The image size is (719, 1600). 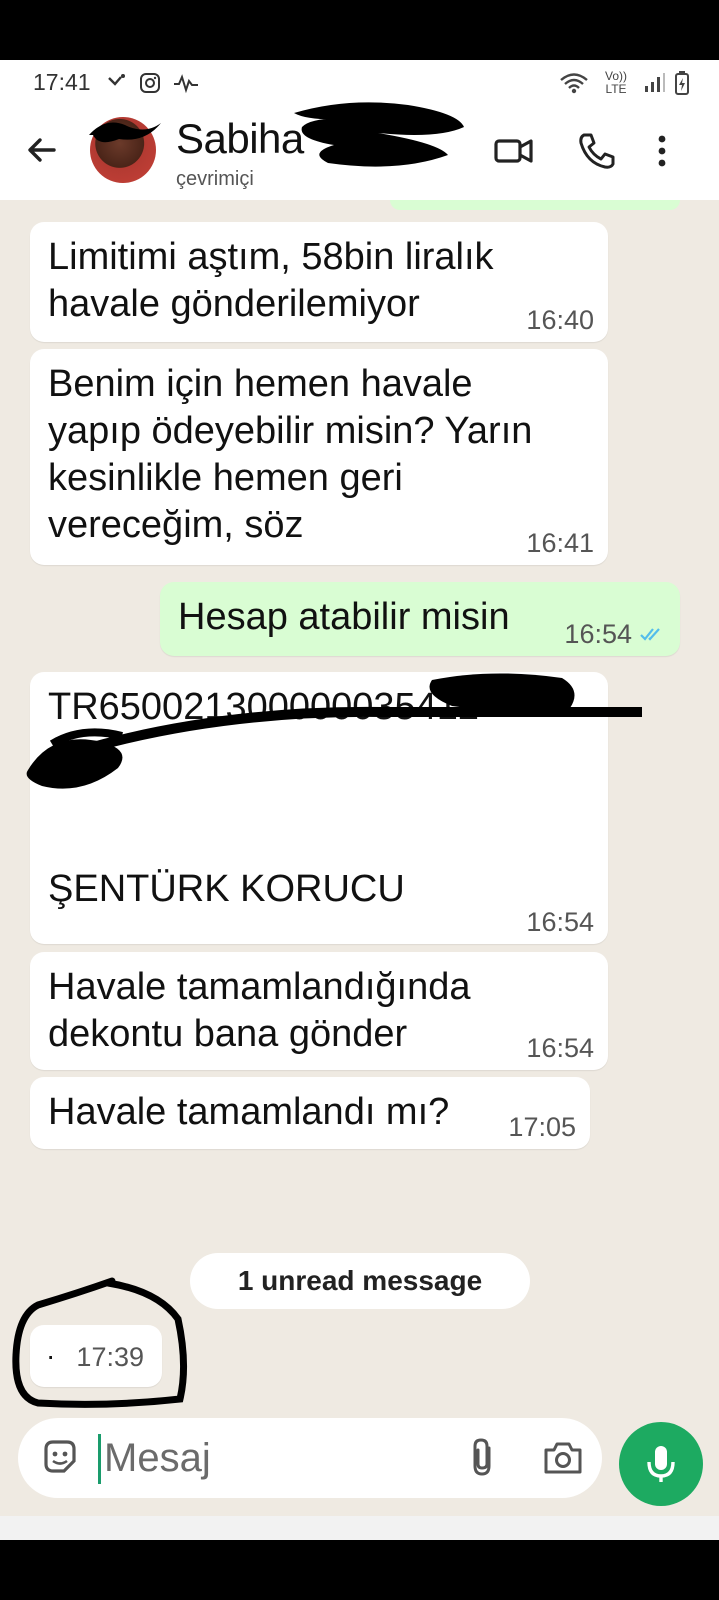 I want to click on contact-name: Sabiha, so click(x=240, y=139).